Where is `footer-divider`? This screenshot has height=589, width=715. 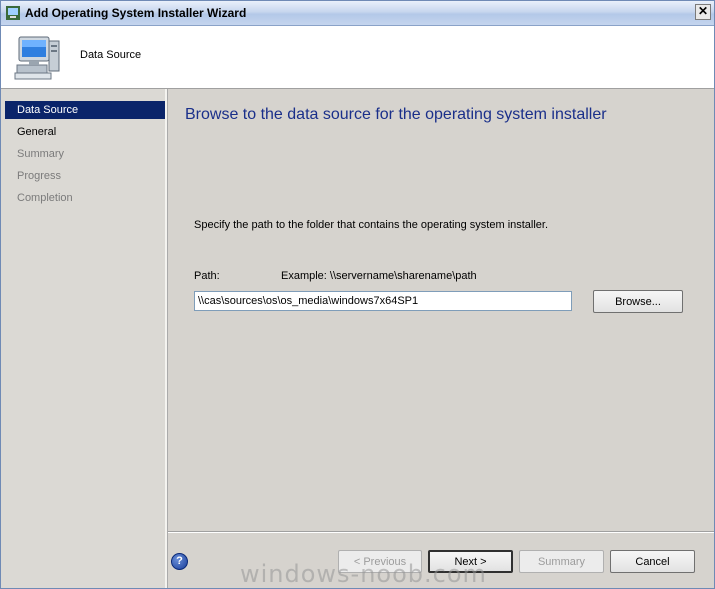 footer-divider is located at coordinates (441, 532).